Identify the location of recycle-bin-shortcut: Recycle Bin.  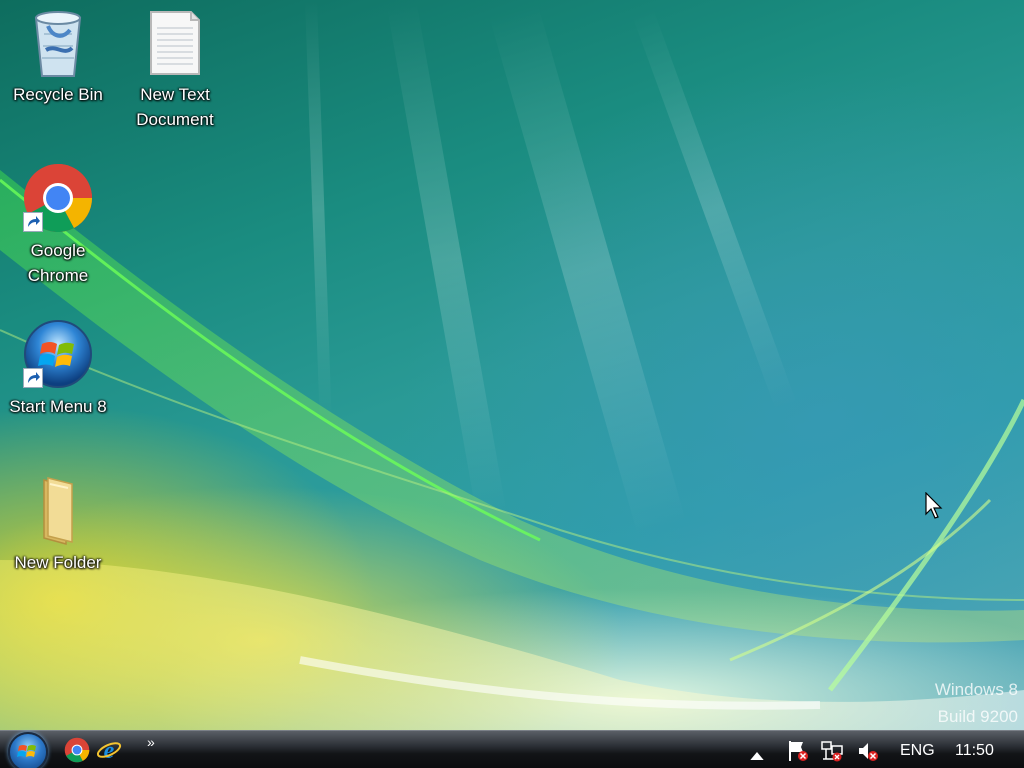
(58, 56).